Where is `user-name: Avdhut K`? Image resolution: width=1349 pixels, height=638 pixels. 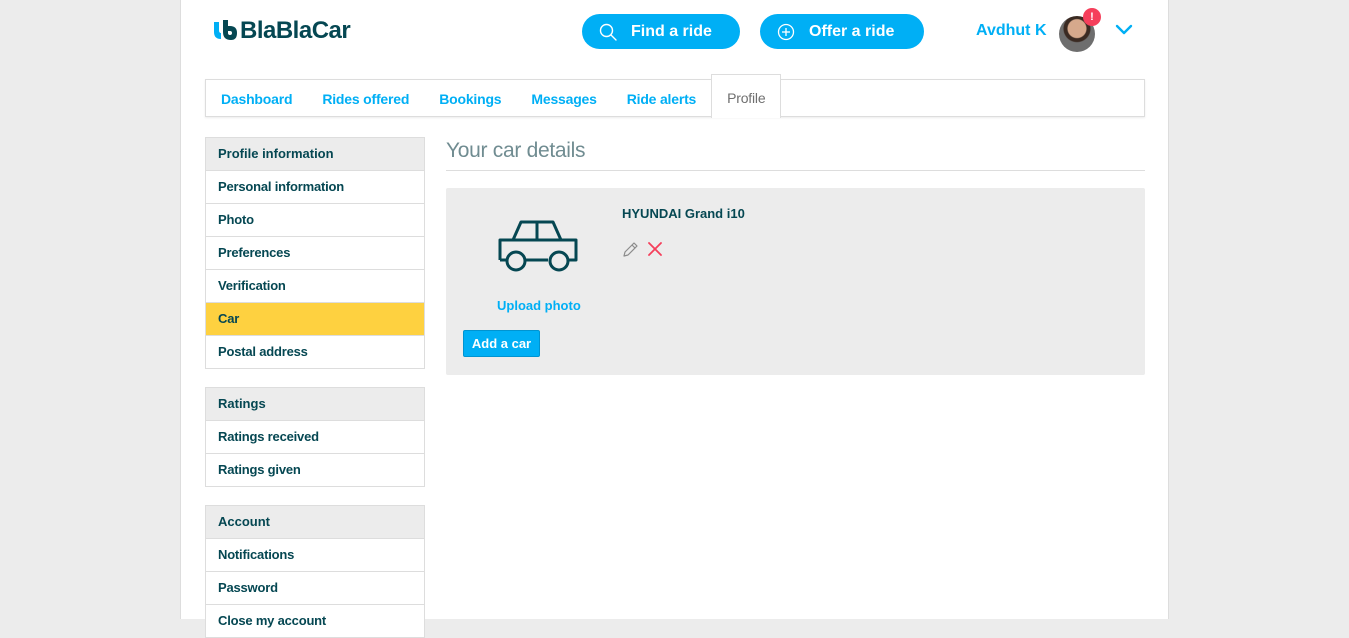 user-name: Avdhut K is located at coordinates (1011, 31).